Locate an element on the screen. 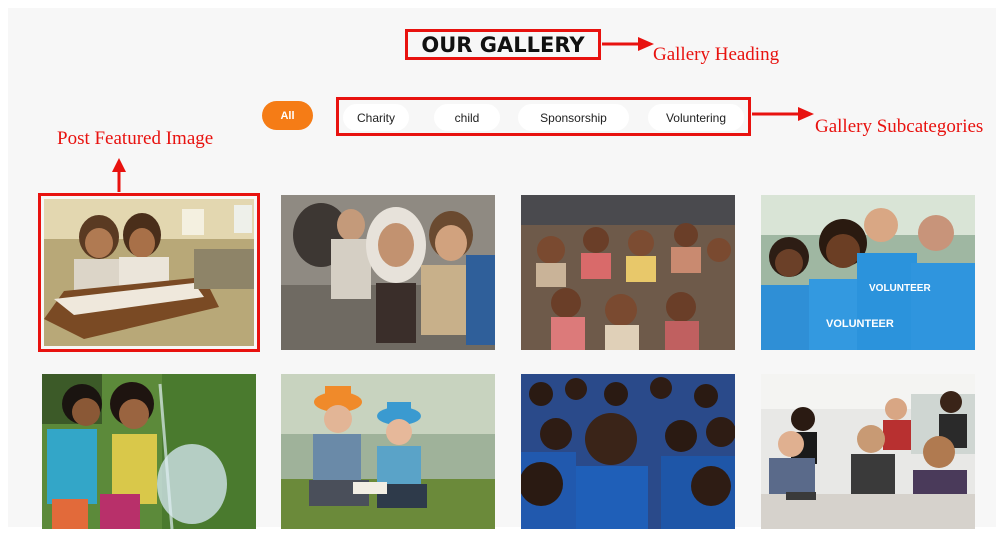 The width and height of the screenshot is (1004, 535). gallery-image: VOLUNTEER VOLUNTEER is located at coordinates (868, 272).